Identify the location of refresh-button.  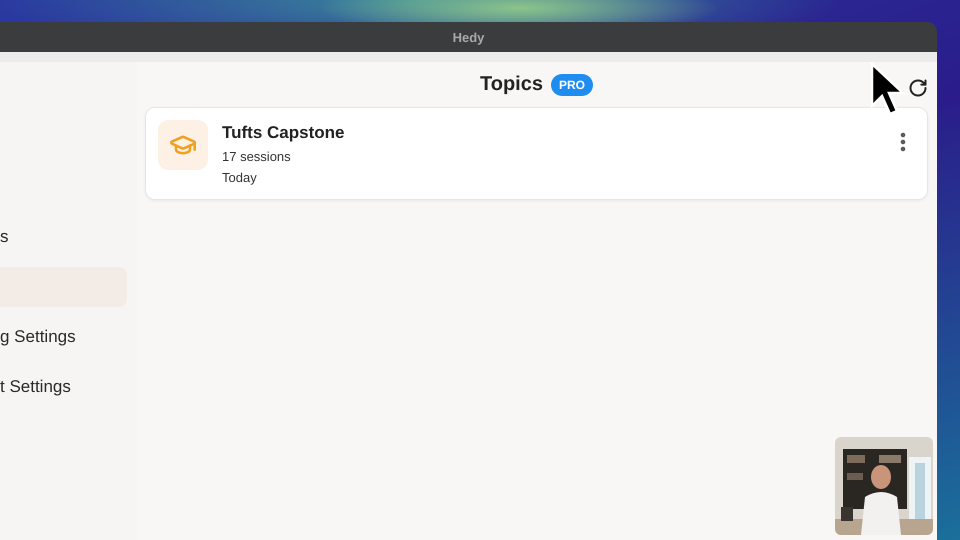
(918, 88).